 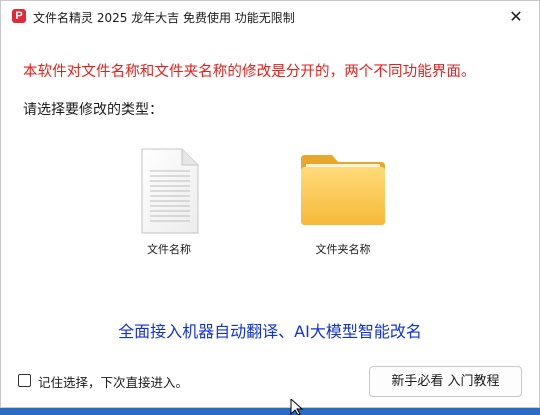 What do you see at coordinates (19, 16) in the screenshot?
I see `app-logo-icon: P` at bounding box center [19, 16].